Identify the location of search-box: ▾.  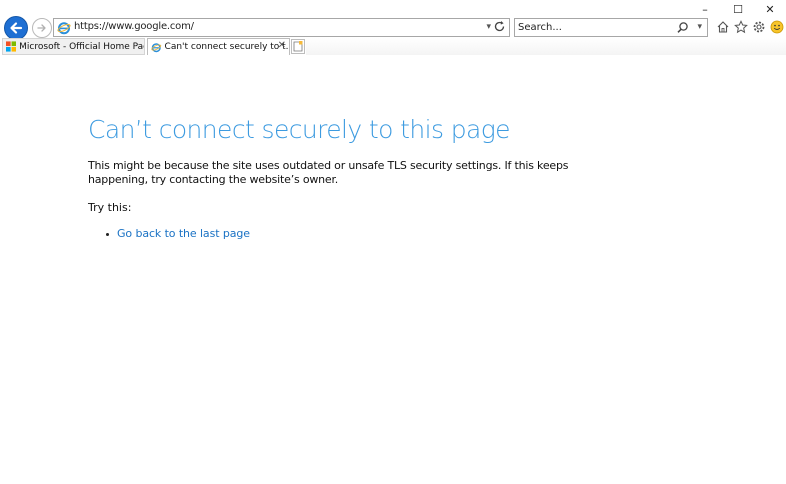
(611, 27).